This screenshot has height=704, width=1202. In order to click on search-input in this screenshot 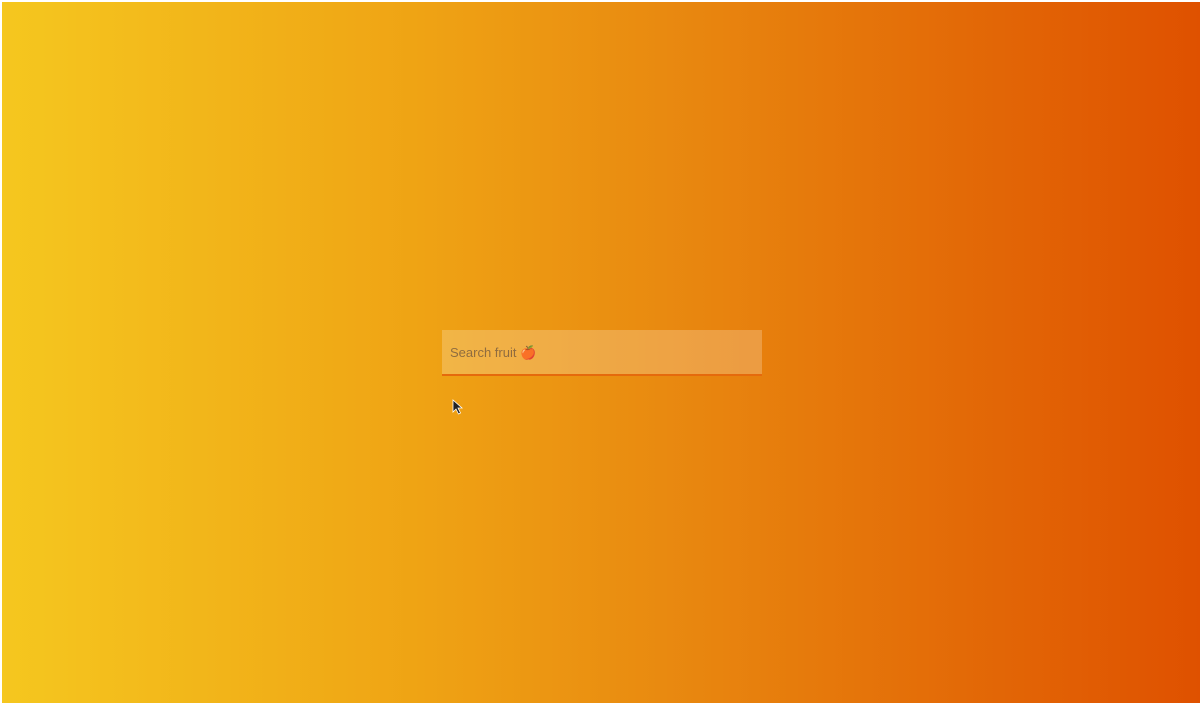, I will do `click(606, 352)`.